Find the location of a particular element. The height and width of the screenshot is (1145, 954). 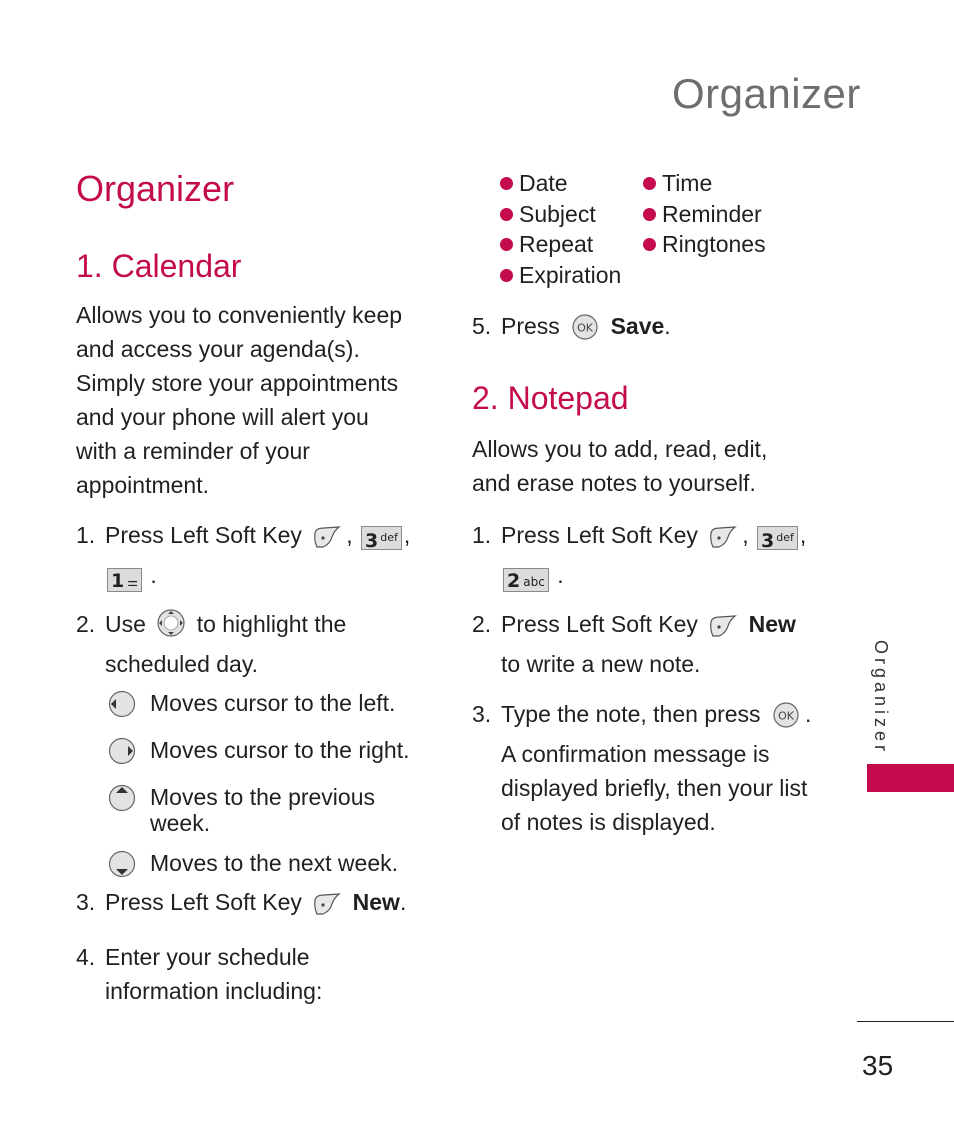

nav-item-down: Moves to the next week. is located at coordinates (273, 866).